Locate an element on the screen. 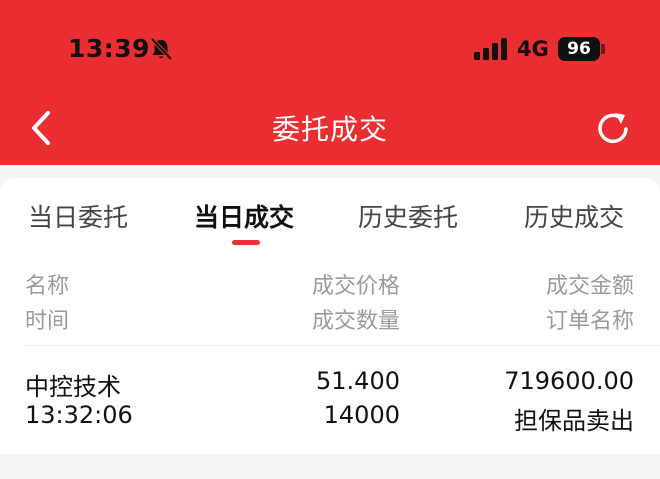  col-header-order-type: 订单名称 is located at coordinates (589, 321).